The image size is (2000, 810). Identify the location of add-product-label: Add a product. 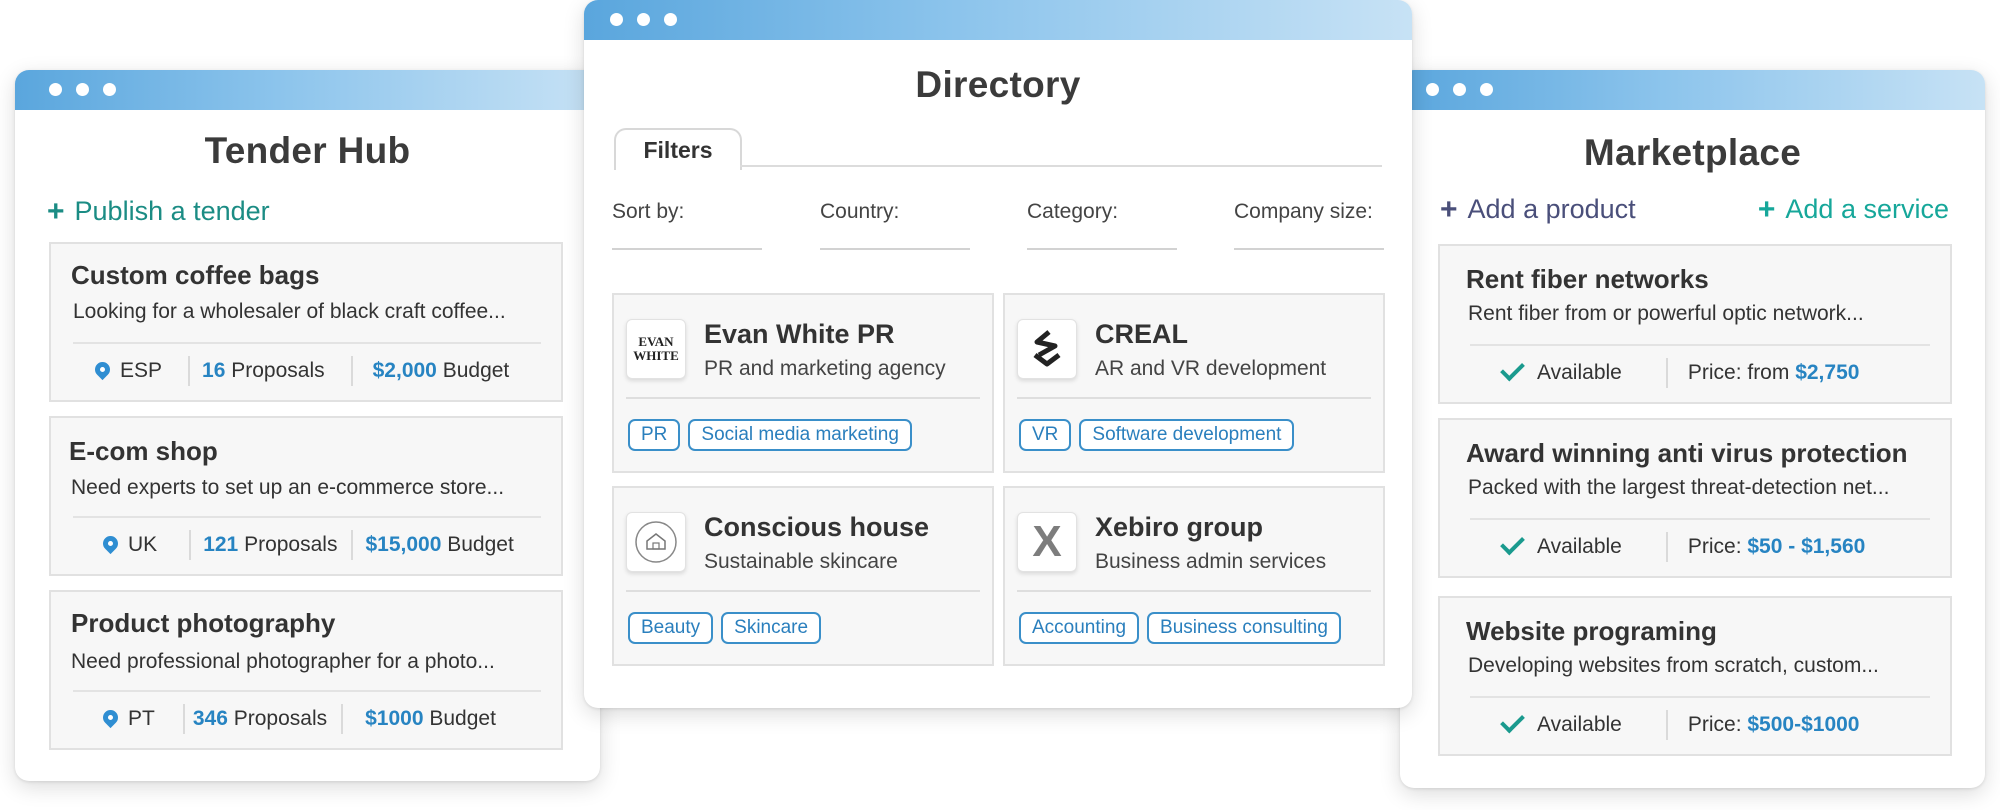
(1551, 209).